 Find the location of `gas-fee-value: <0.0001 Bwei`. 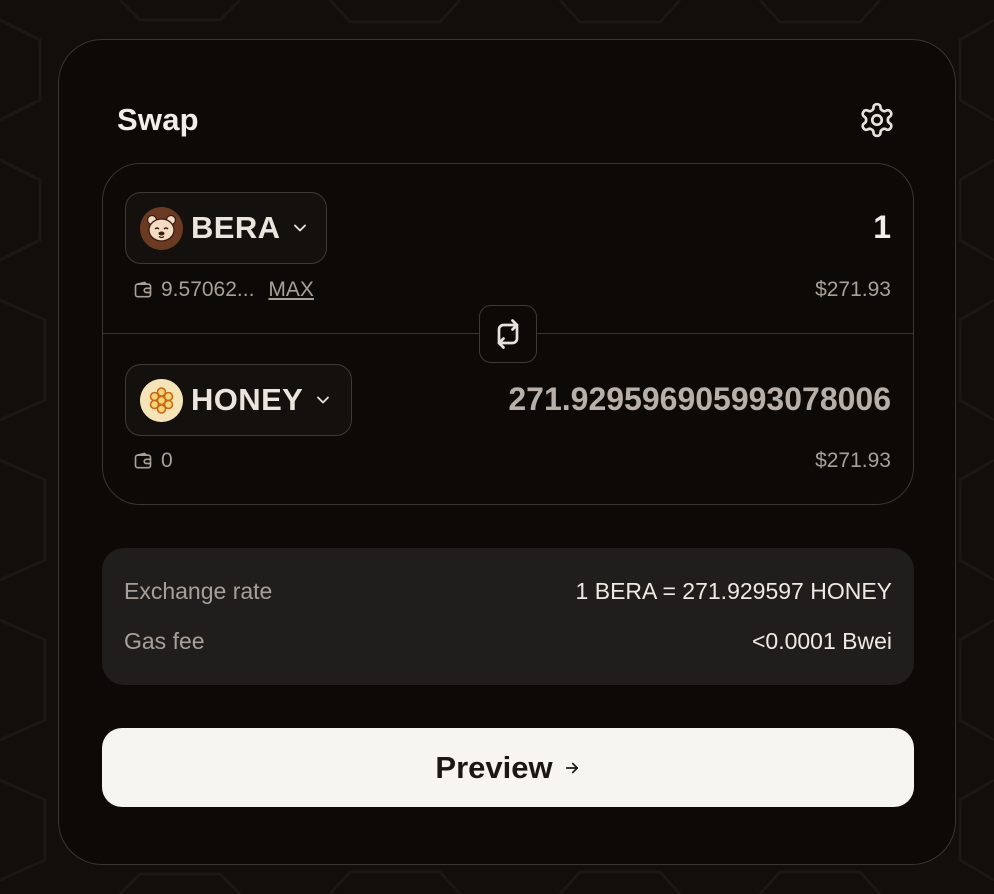

gas-fee-value: <0.0001 Bwei is located at coordinates (821, 641).